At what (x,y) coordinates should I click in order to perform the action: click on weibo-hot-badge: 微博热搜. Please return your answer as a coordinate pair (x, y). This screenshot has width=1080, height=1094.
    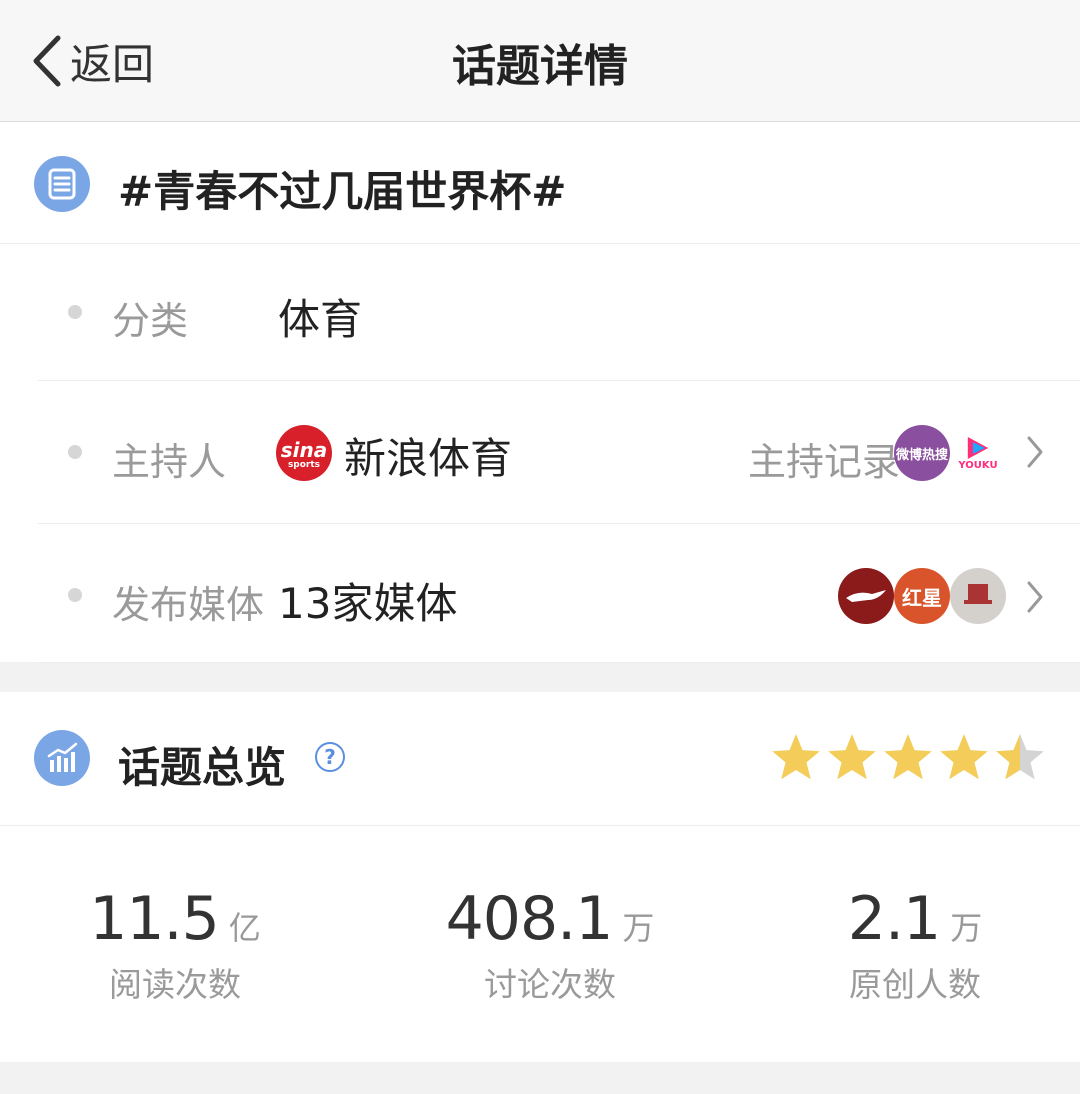
    Looking at the image, I should click on (922, 453).